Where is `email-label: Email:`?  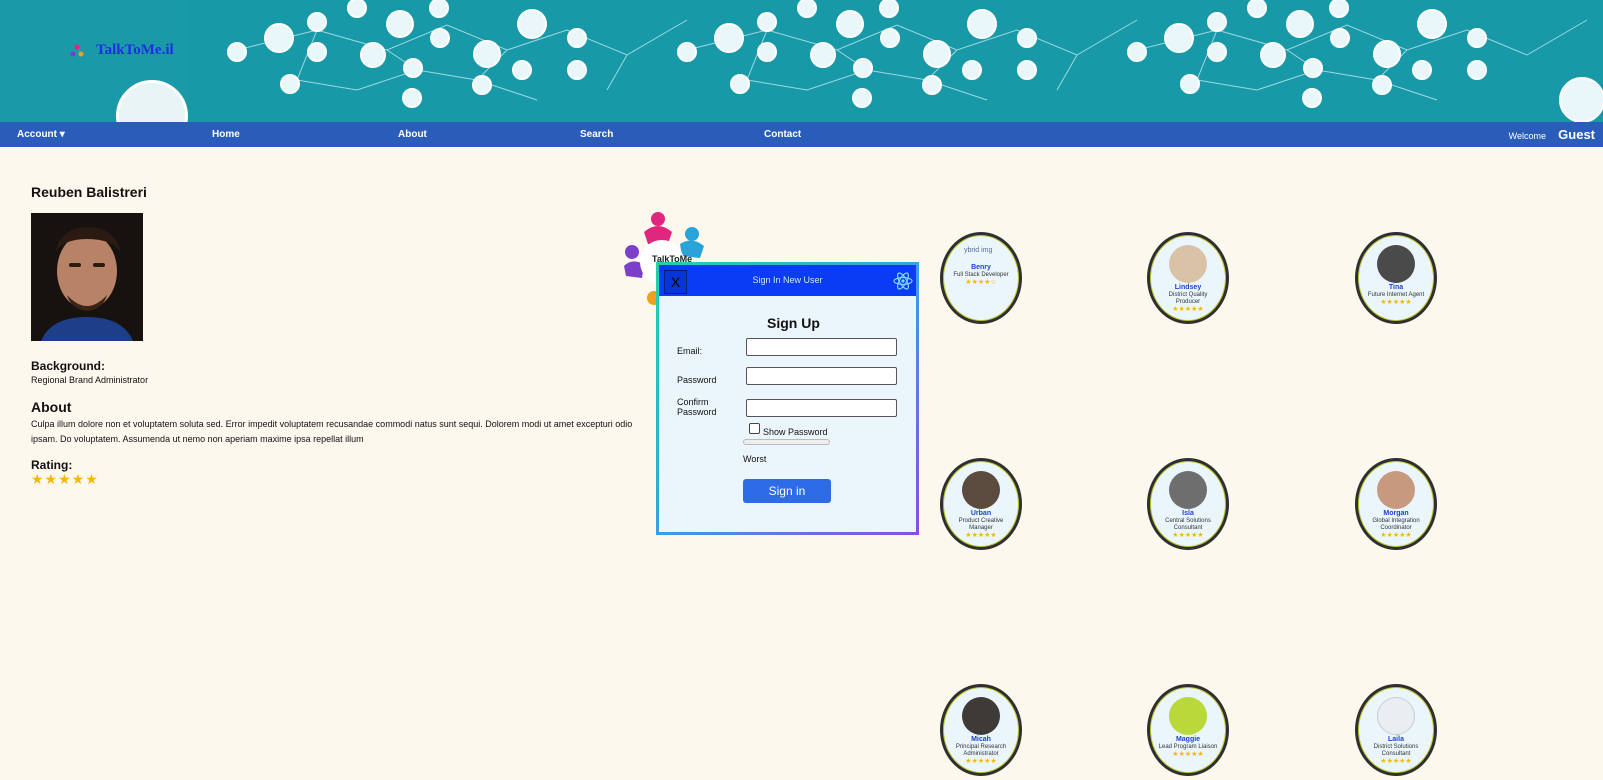 email-label: Email: is located at coordinates (690, 351).